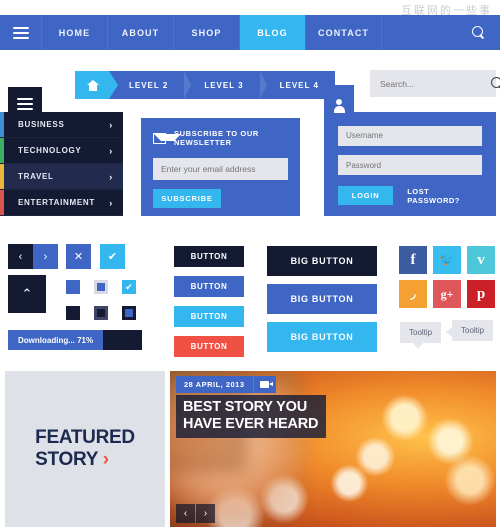 Image resolution: width=500 pixels, height=532 pixels. Describe the element at coordinates (216, 138) in the screenshot. I see `newsletter-title: SUBSCRIBE TO OUR NEWSLETTER` at that location.